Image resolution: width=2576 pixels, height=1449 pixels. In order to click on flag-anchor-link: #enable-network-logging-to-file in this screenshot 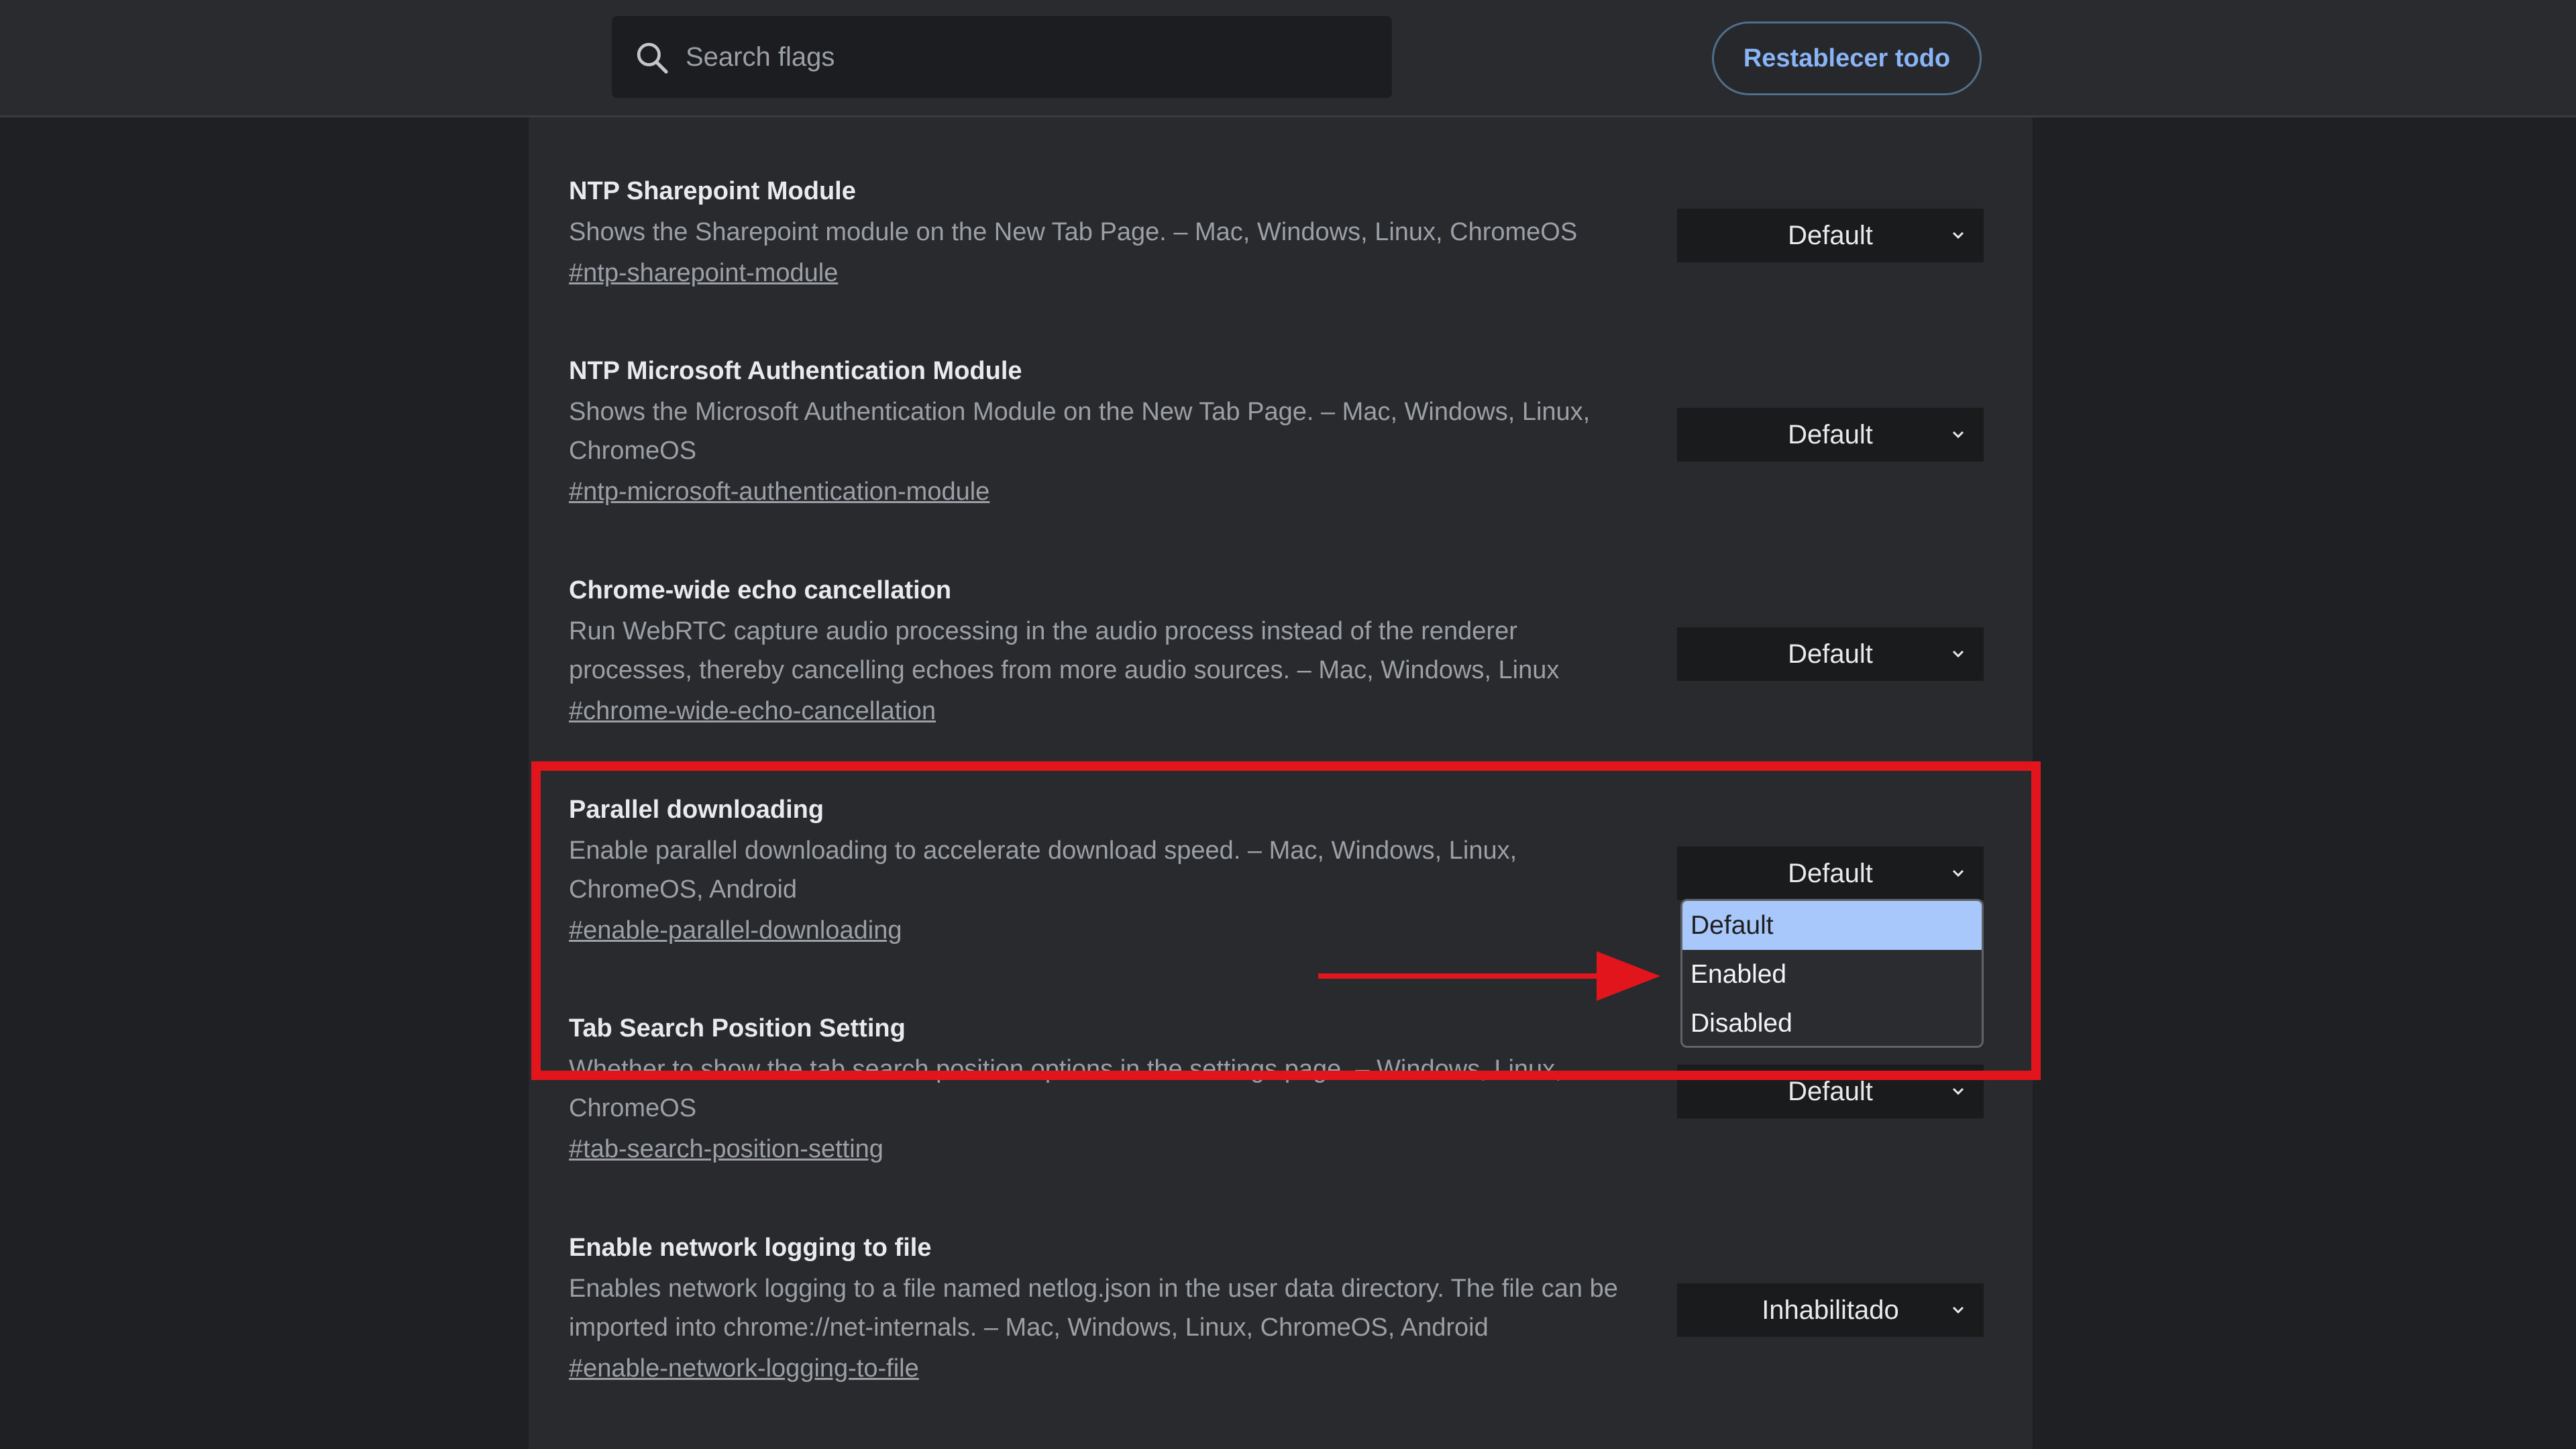, I will do `click(744, 1368)`.